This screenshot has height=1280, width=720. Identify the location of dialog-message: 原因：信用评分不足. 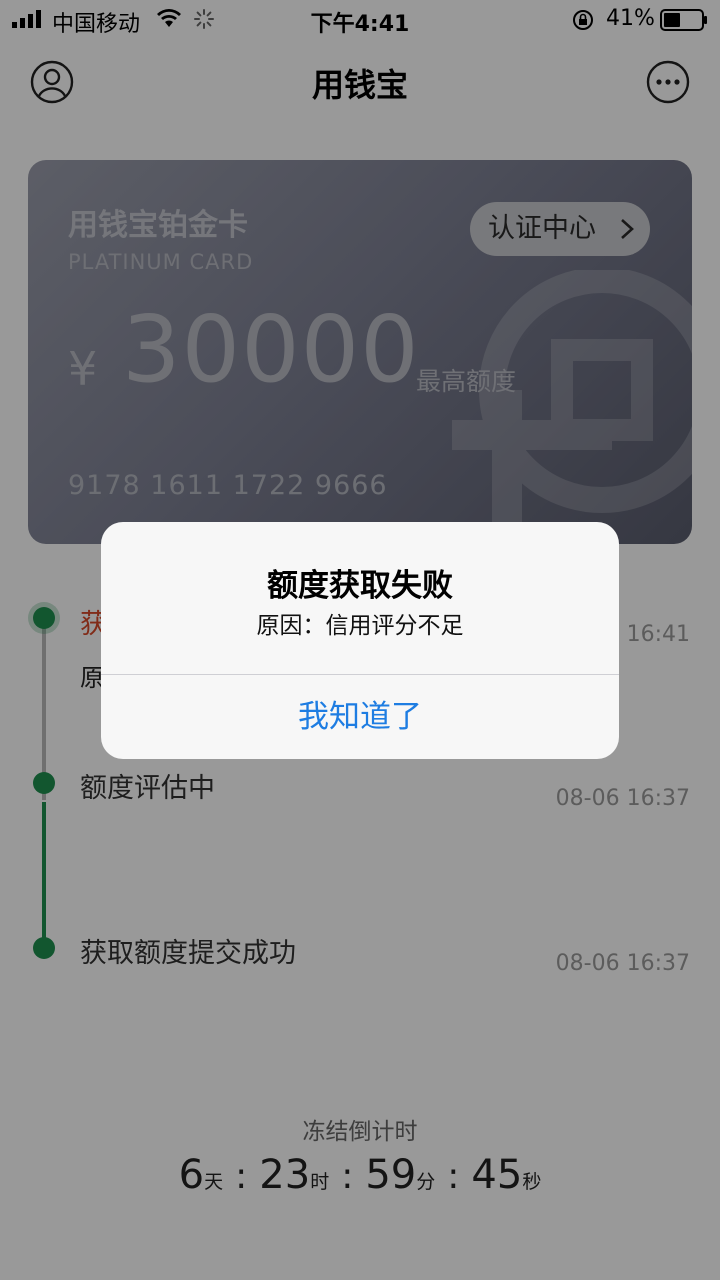
(360, 626).